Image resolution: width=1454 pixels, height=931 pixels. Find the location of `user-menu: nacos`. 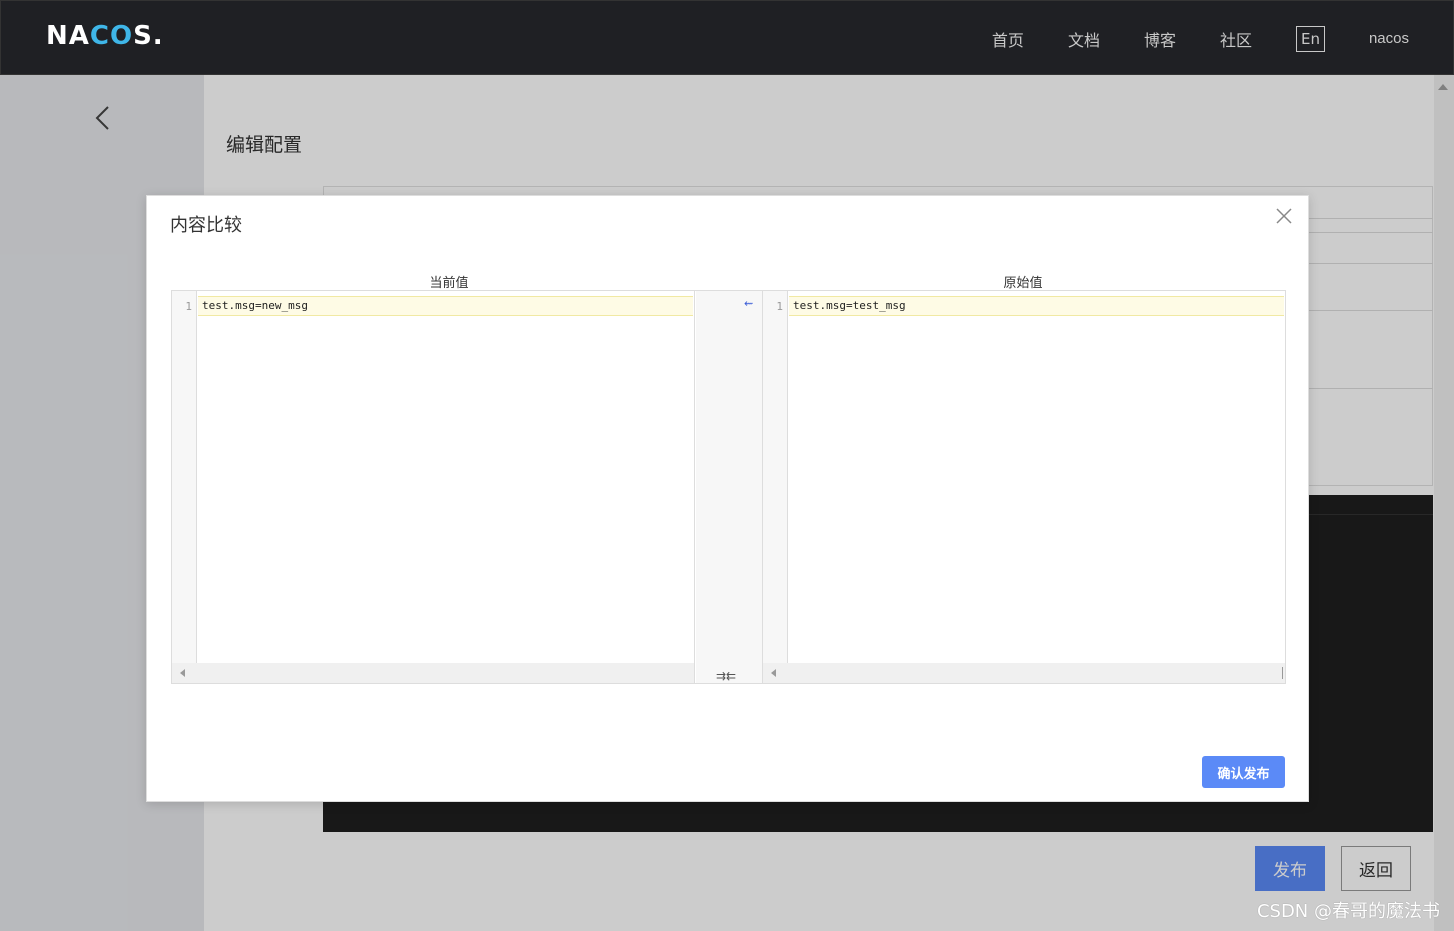

user-menu: nacos is located at coordinates (1389, 38).